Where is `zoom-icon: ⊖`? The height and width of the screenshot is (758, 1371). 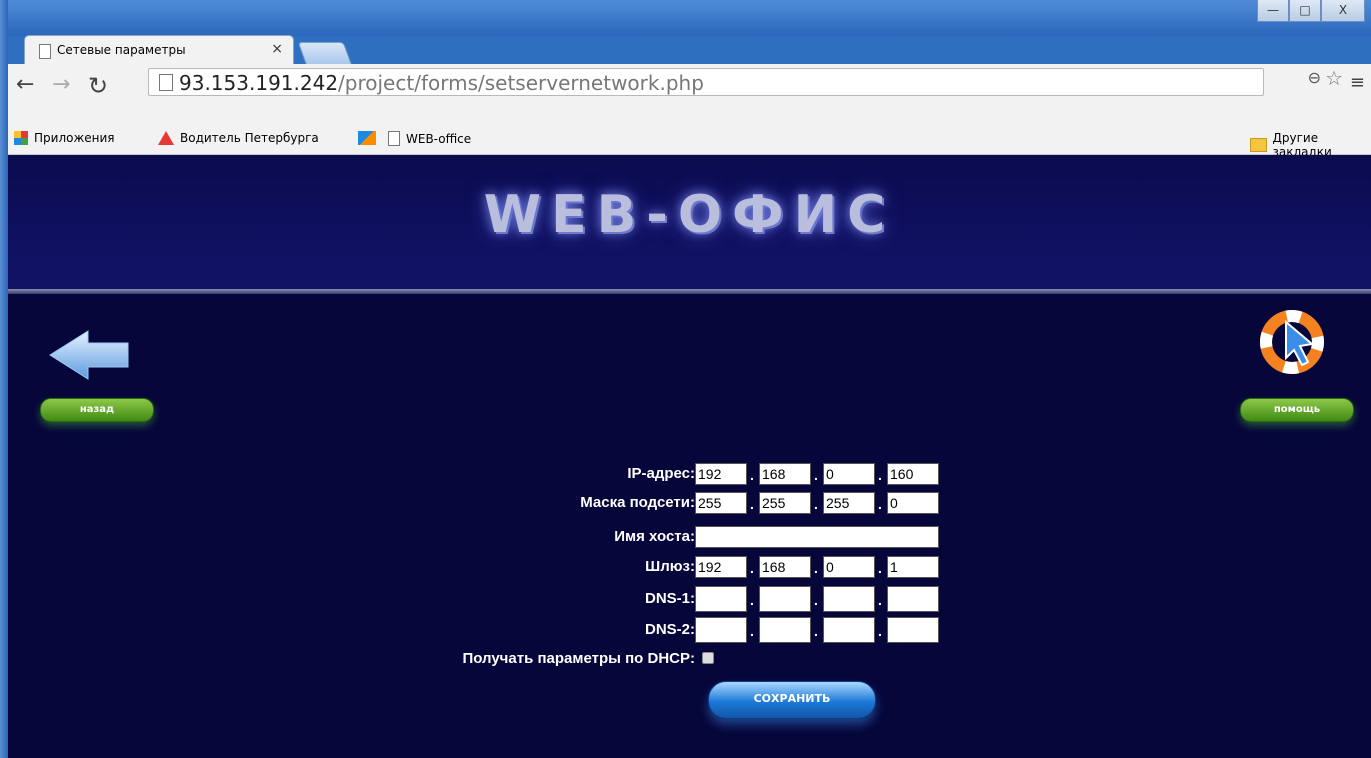
zoom-icon: ⊖ is located at coordinates (1314, 77).